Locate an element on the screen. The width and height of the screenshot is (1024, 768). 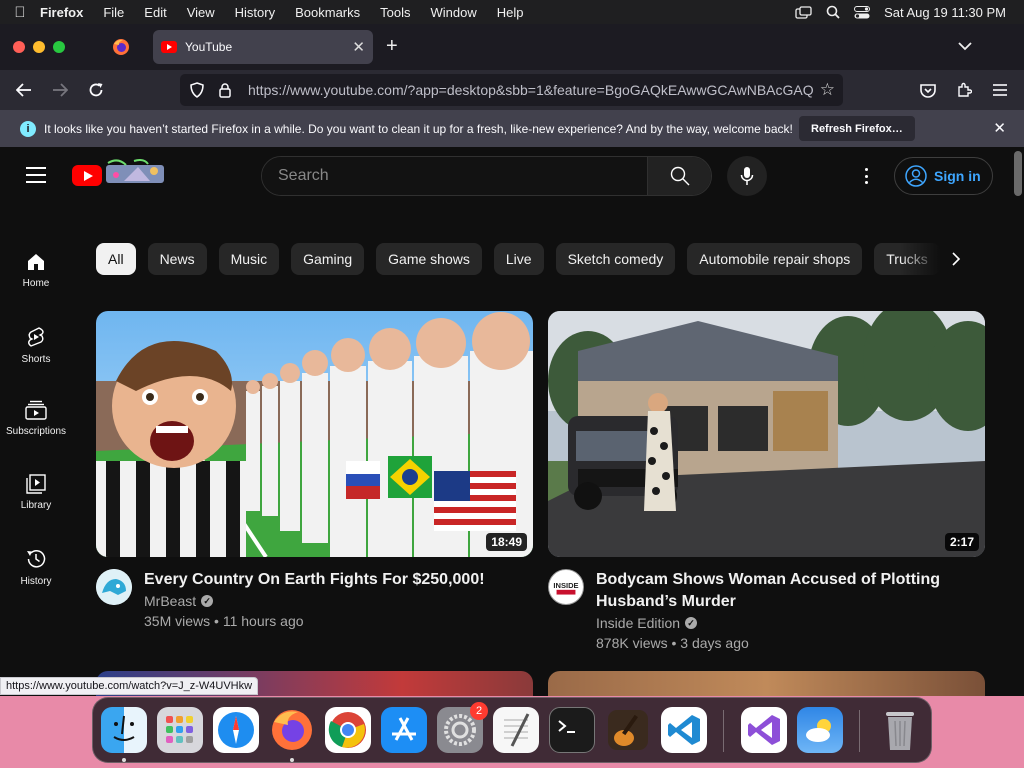
menubar-clock: Sat Aug 19 11:30 PM is located at coordinates (945, 12).